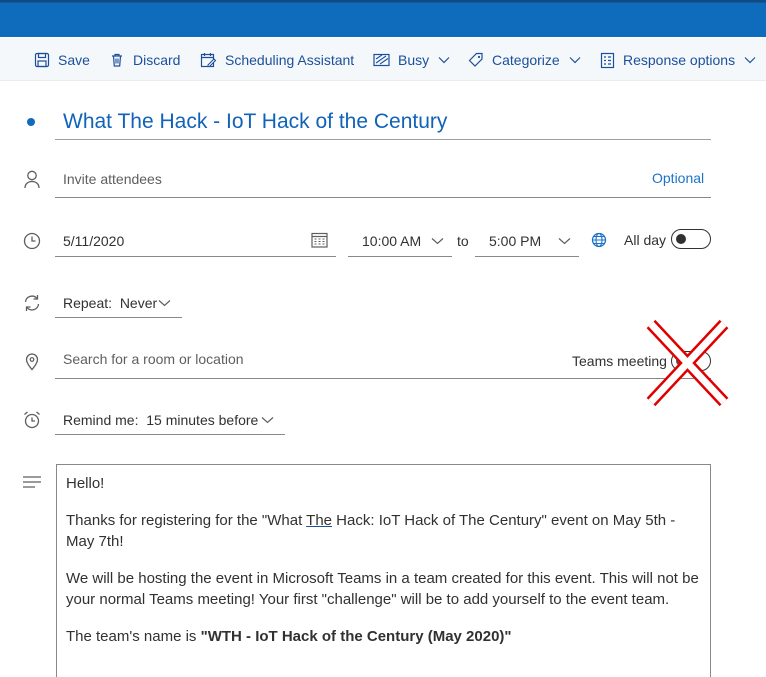 This screenshot has width=766, height=677. Describe the element at coordinates (208, 60) in the screenshot. I see `calendar-edit-icon` at that location.